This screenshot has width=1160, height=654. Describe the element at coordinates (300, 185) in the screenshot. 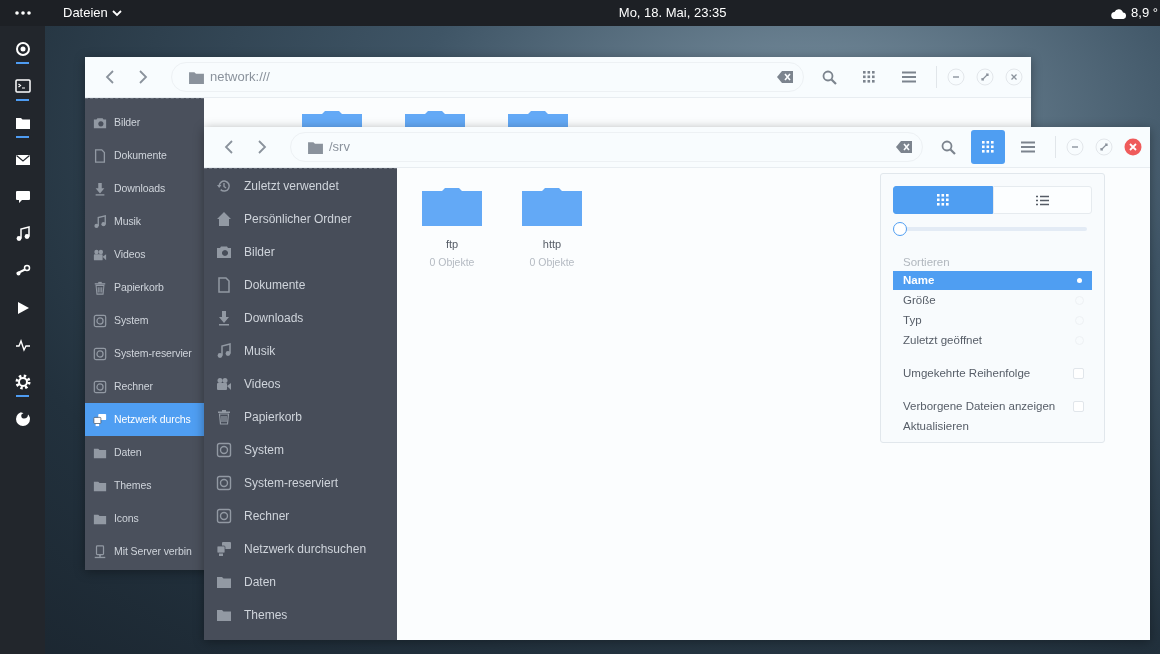

I see `sidebar-item: Zuletzt verwendet` at that location.